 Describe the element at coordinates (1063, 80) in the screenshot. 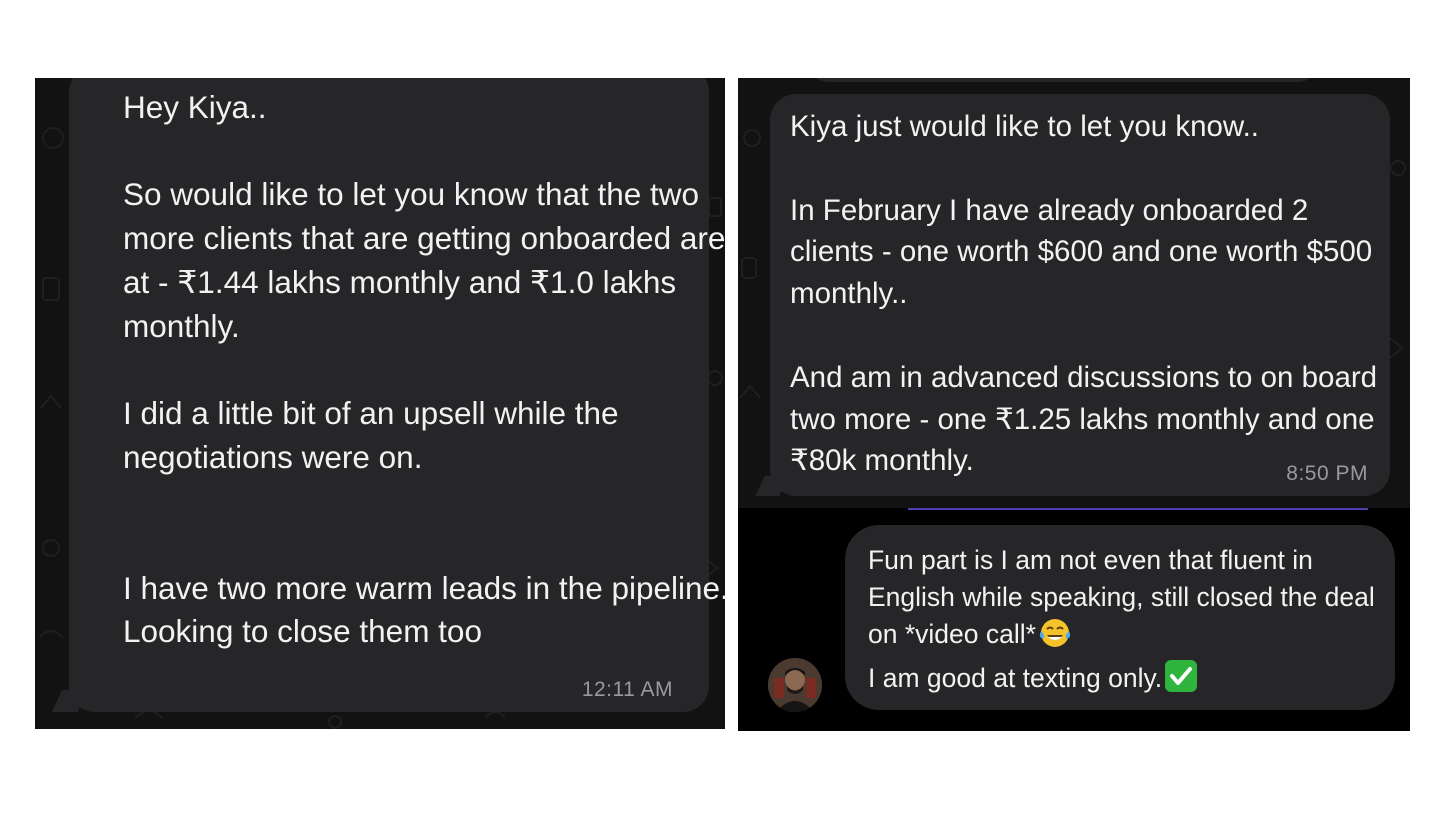

I see `previous-message-bubble` at that location.